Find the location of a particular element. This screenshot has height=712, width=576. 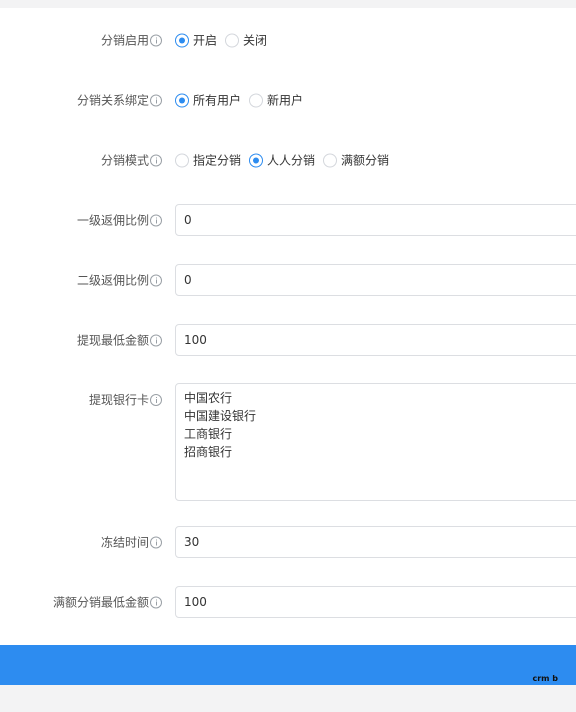

level1-ratio-input is located at coordinates (375, 220).